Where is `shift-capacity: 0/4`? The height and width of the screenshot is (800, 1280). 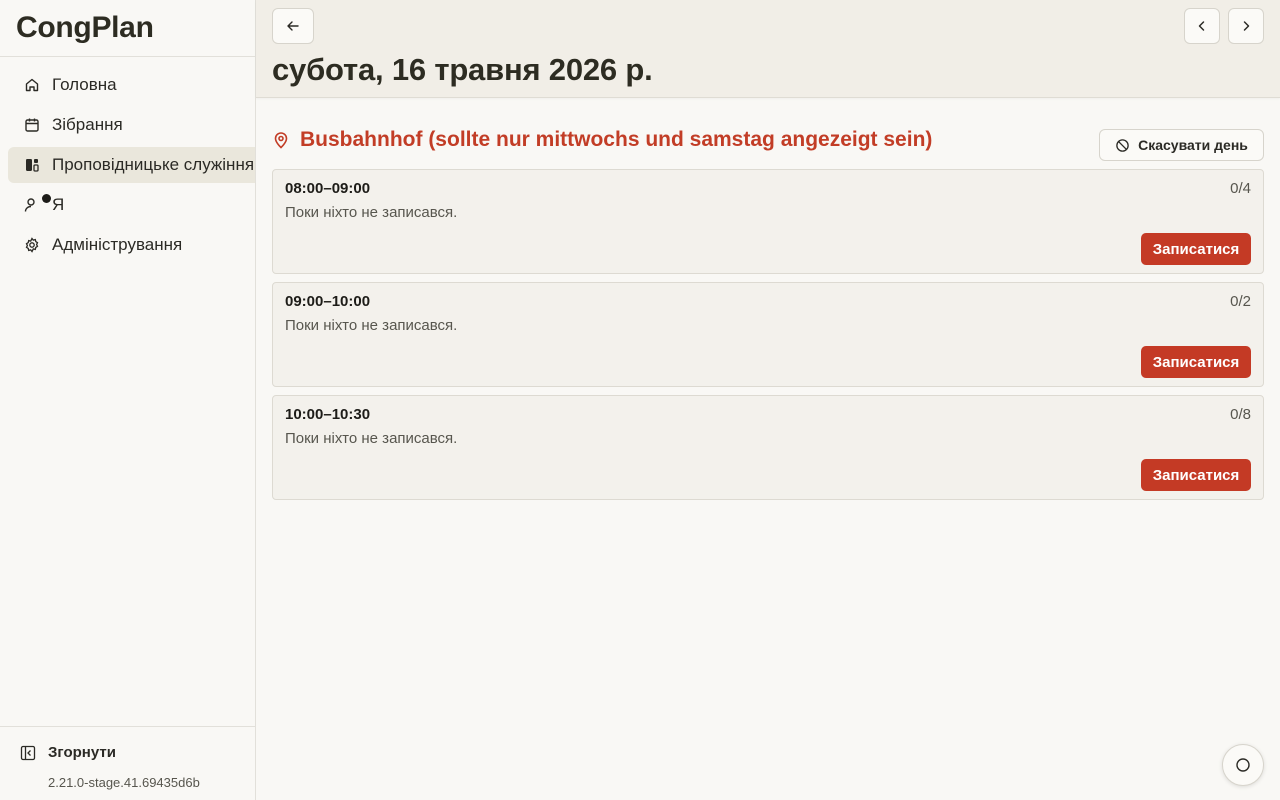 shift-capacity: 0/4 is located at coordinates (1240, 188).